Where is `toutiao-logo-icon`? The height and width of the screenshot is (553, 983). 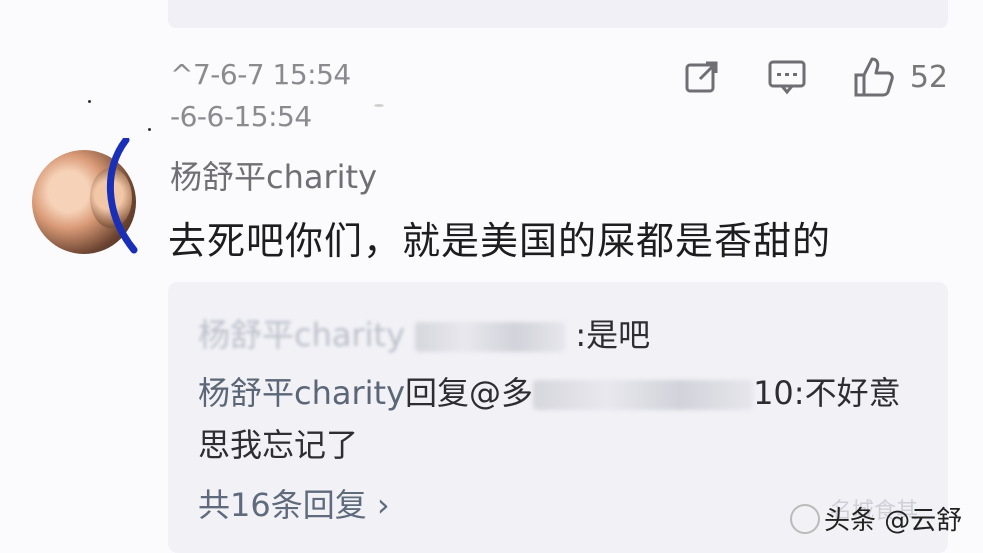 toutiao-logo-icon is located at coordinates (805, 518).